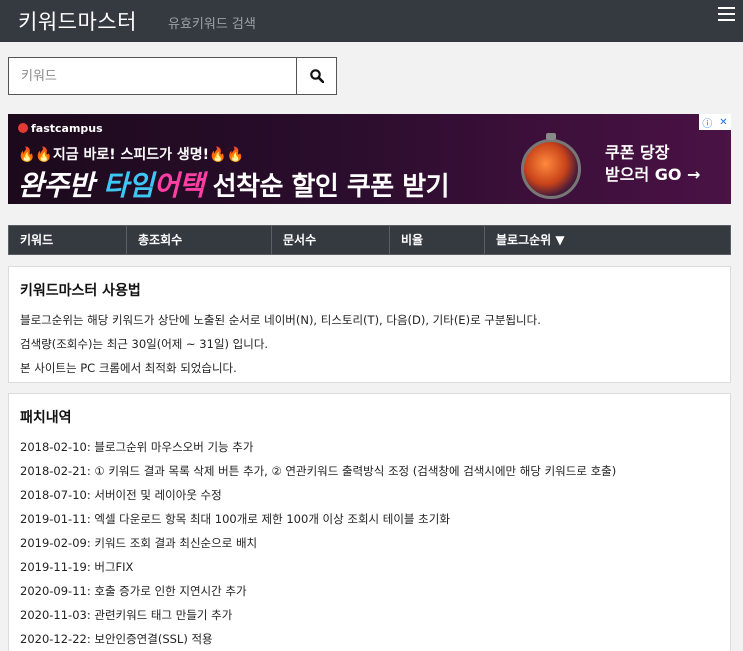 The image size is (743, 651). I want to click on hamburger-menu-icon, so click(726, 14).